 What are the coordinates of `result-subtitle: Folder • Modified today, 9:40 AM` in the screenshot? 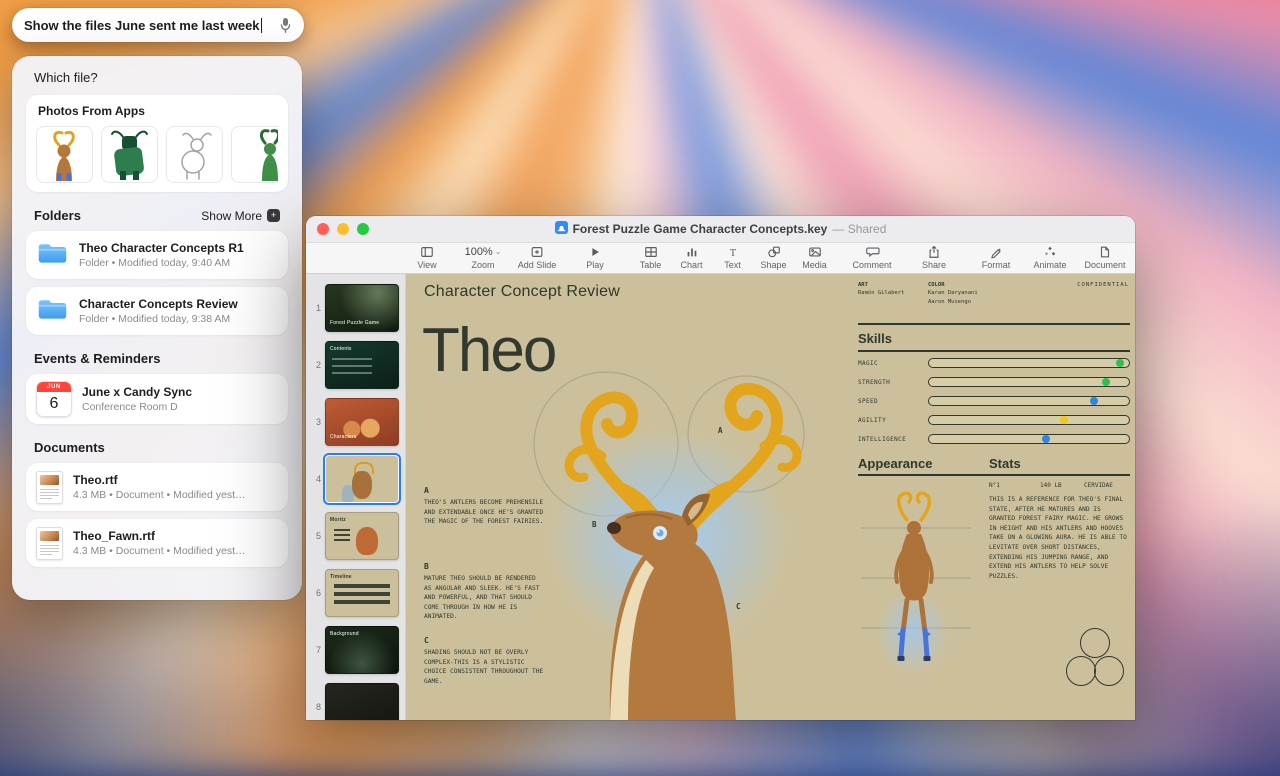 It's located at (155, 262).